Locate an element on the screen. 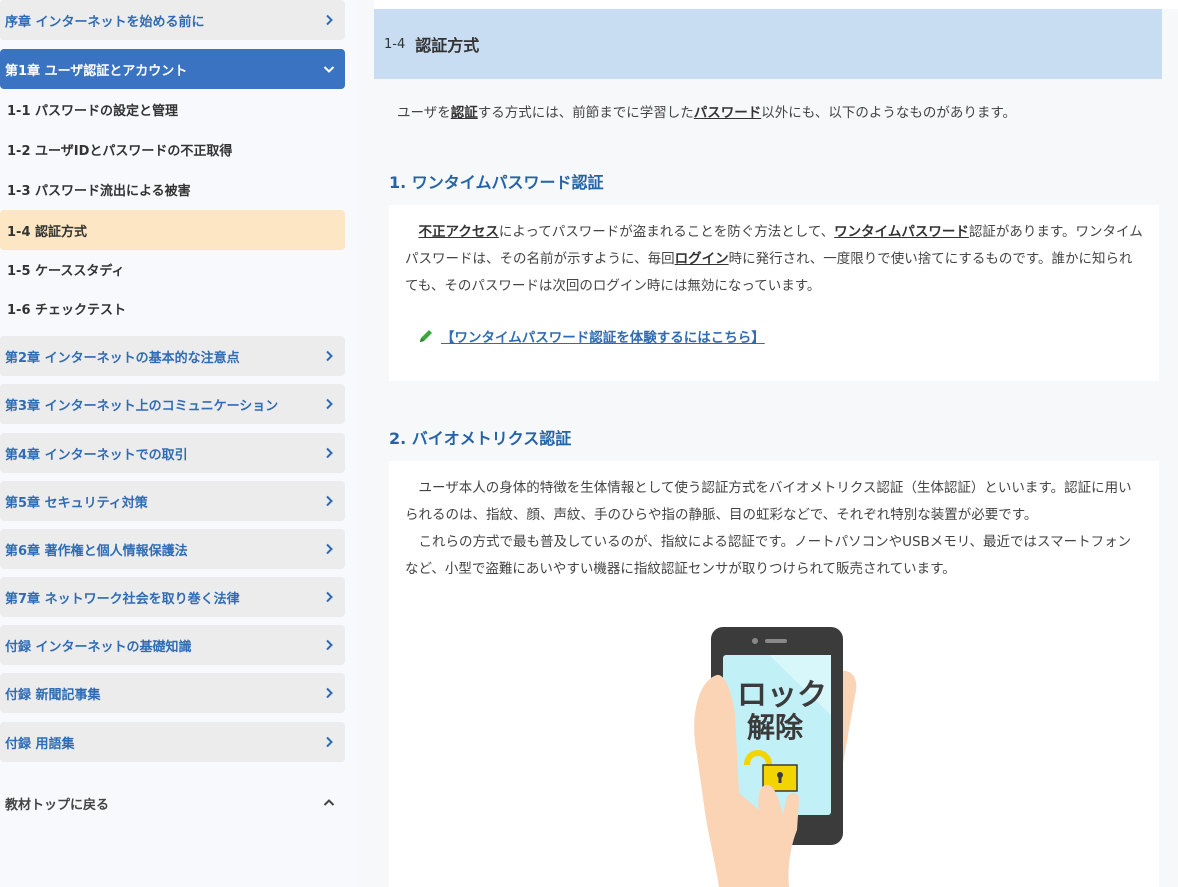 The image size is (1178, 887). chapter-7: 第7章 ネットワーク社会を取り巻く法律 is located at coordinates (172, 597).